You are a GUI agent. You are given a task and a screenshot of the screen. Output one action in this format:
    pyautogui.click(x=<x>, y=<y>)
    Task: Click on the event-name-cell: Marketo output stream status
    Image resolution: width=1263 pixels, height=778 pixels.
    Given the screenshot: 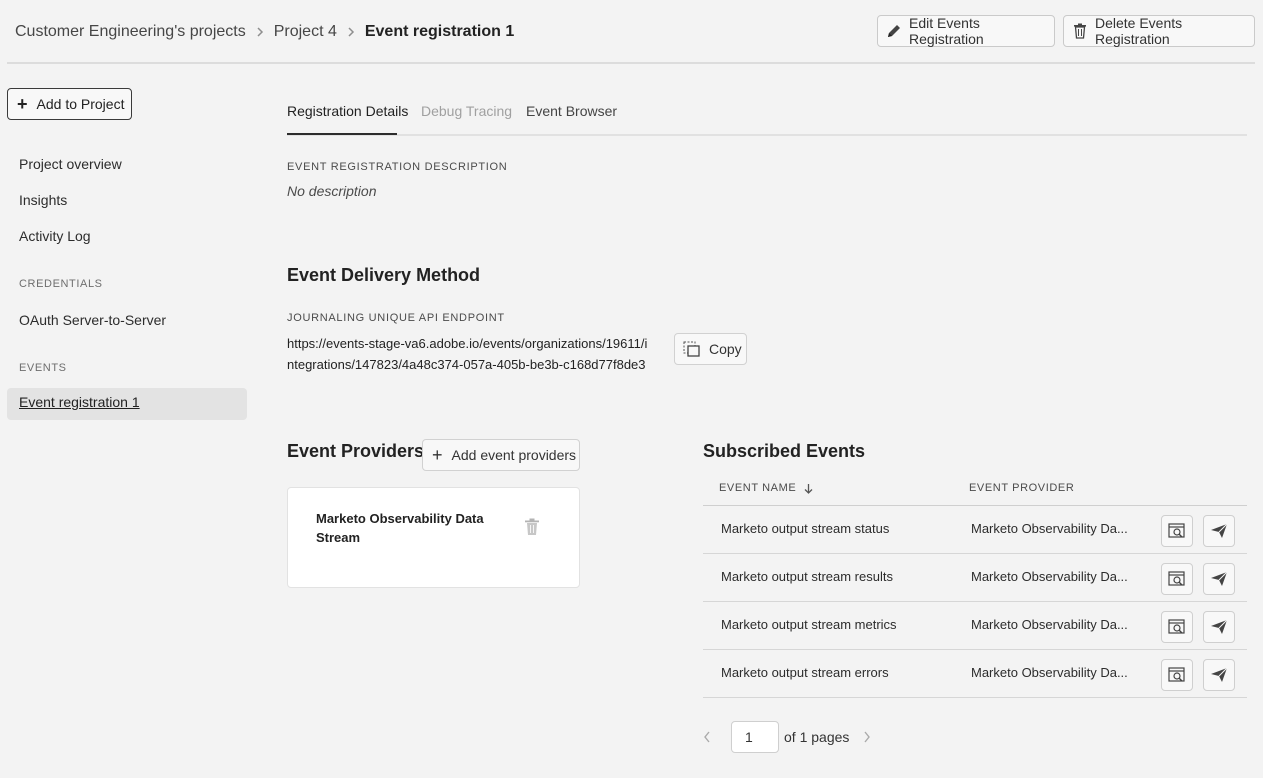 What is the action you would take?
    pyautogui.click(x=805, y=528)
    